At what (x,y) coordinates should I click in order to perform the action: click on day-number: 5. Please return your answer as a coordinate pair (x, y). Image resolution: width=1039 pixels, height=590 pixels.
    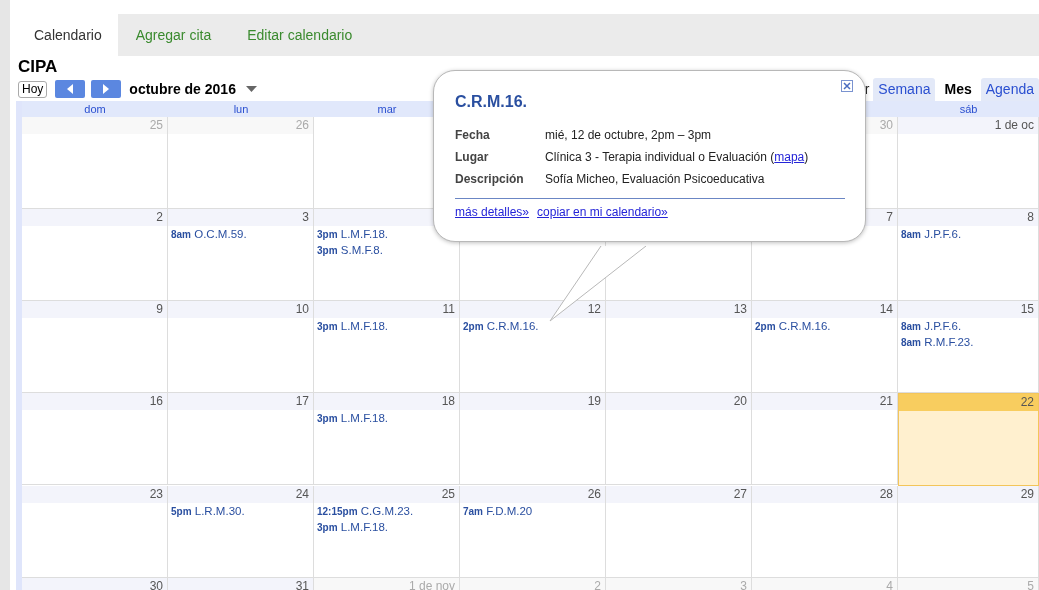
    Looking at the image, I should click on (1030, 584).